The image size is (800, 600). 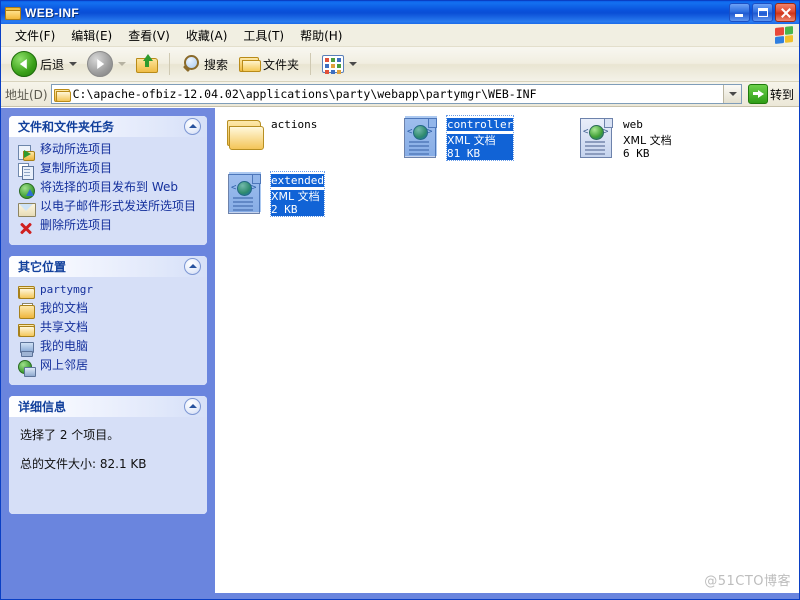 What do you see at coordinates (109, 291) in the screenshot?
I see `place-partymgr: partymgr` at bounding box center [109, 291].